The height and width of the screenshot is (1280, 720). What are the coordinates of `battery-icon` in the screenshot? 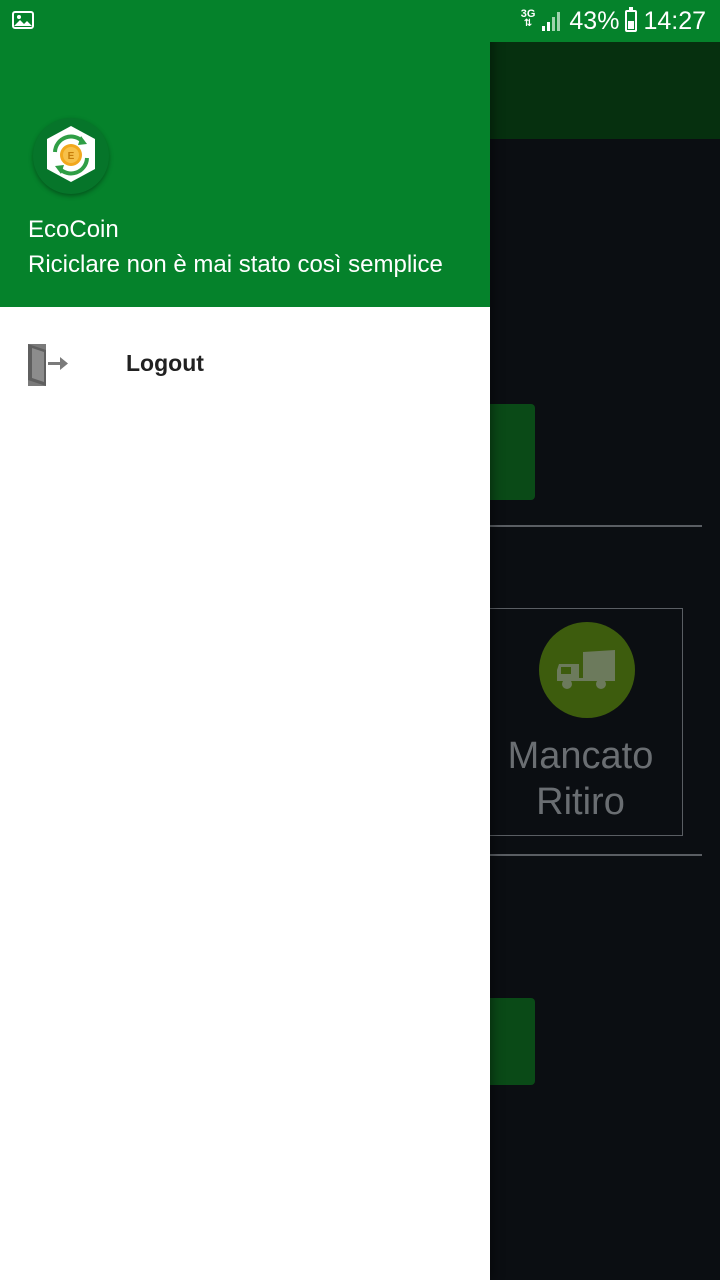 It's located at (631, 19).